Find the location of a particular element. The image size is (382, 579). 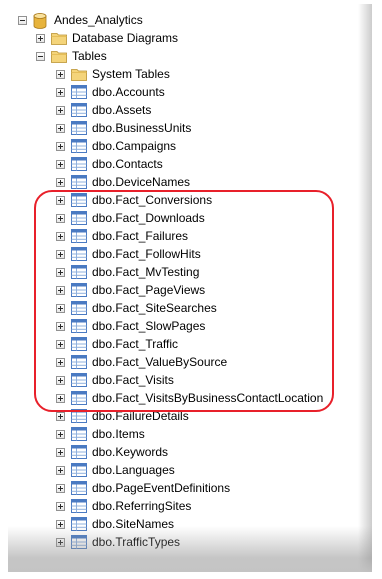

frame-shadow-bottom is located at coordinates (190, 549).